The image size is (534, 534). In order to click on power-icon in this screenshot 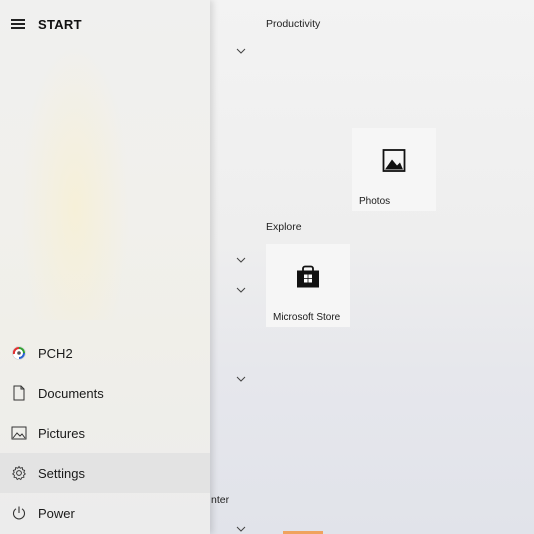, I will do `click(19, 513)`.